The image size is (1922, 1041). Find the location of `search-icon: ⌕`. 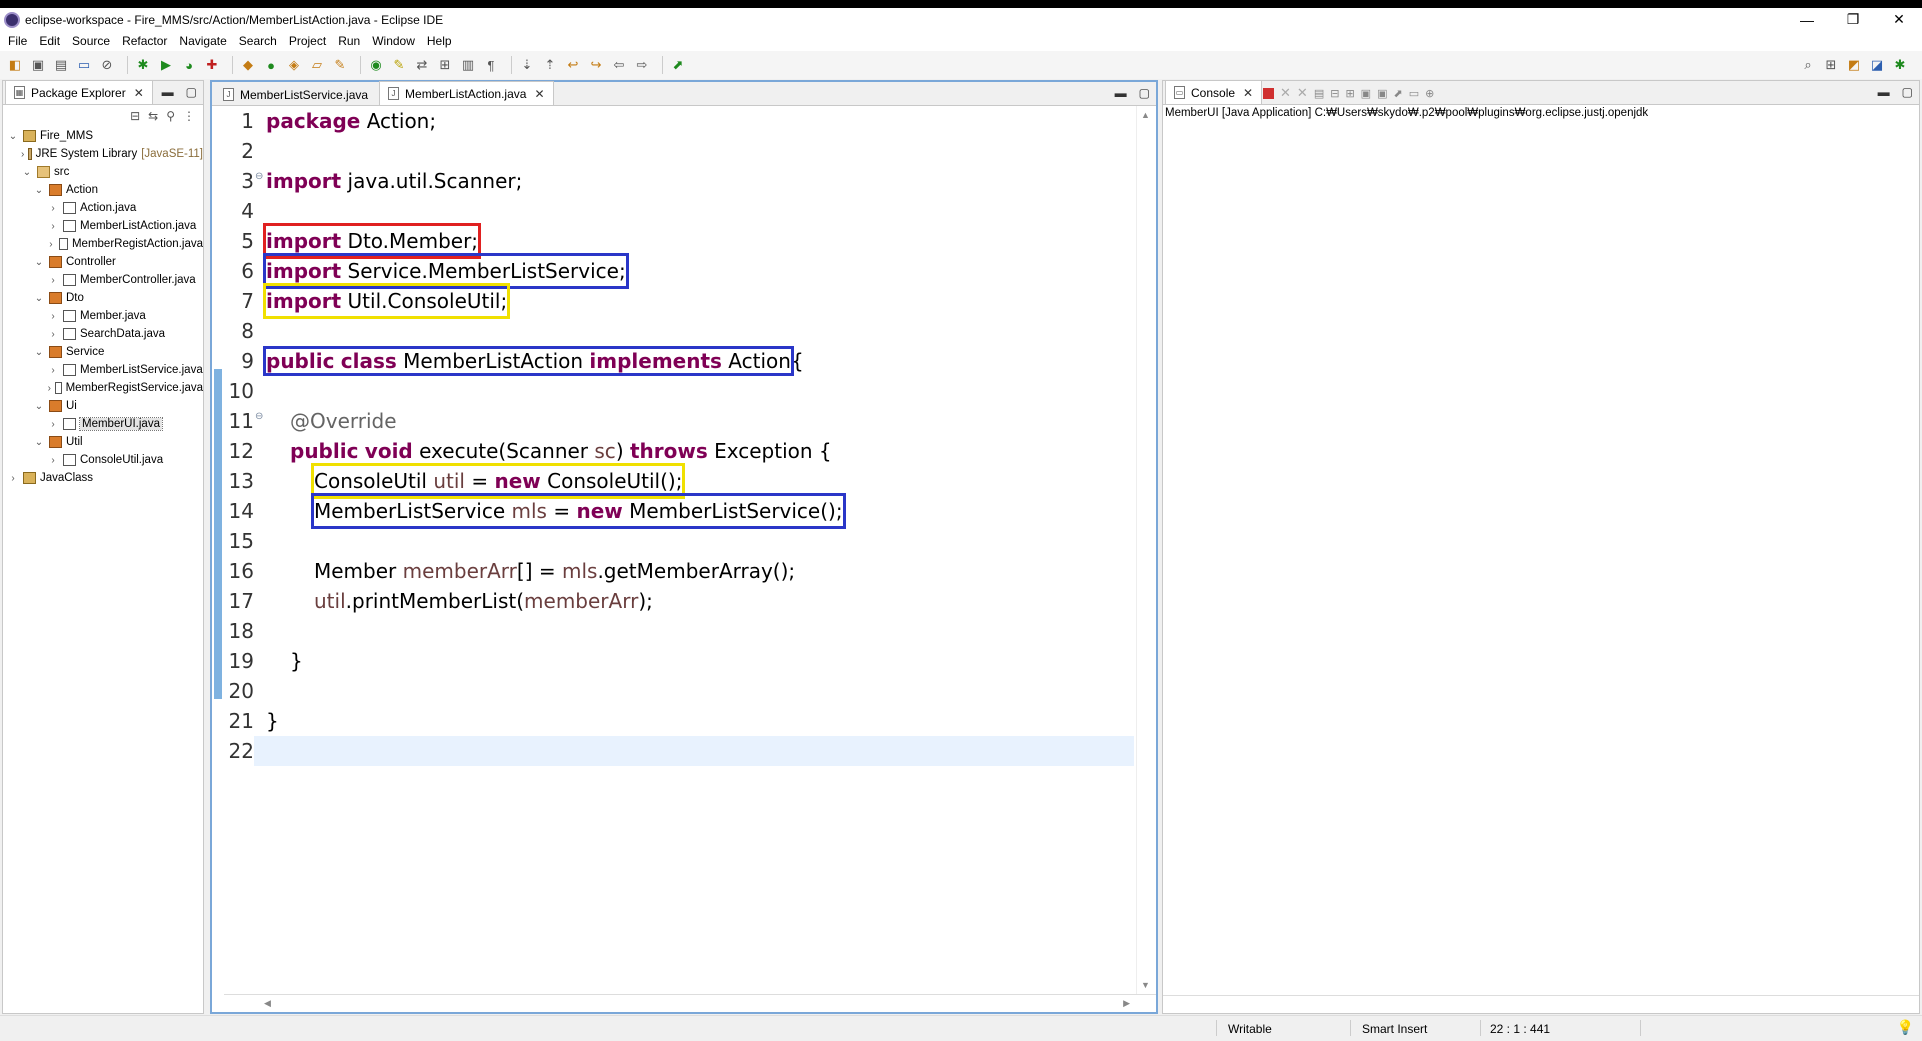

search-icon: ⌕ is located at coordinates (1808, 65).